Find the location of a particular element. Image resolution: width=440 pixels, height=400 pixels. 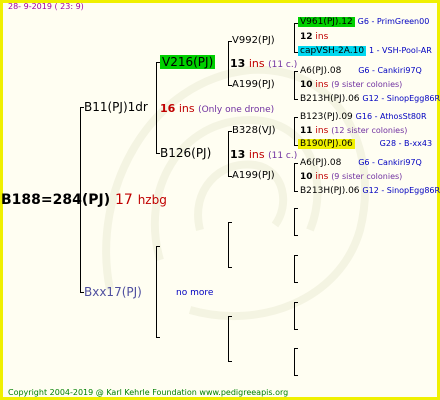

gen3-1-id: V216(PJ) is located at coordinates (188, 62).